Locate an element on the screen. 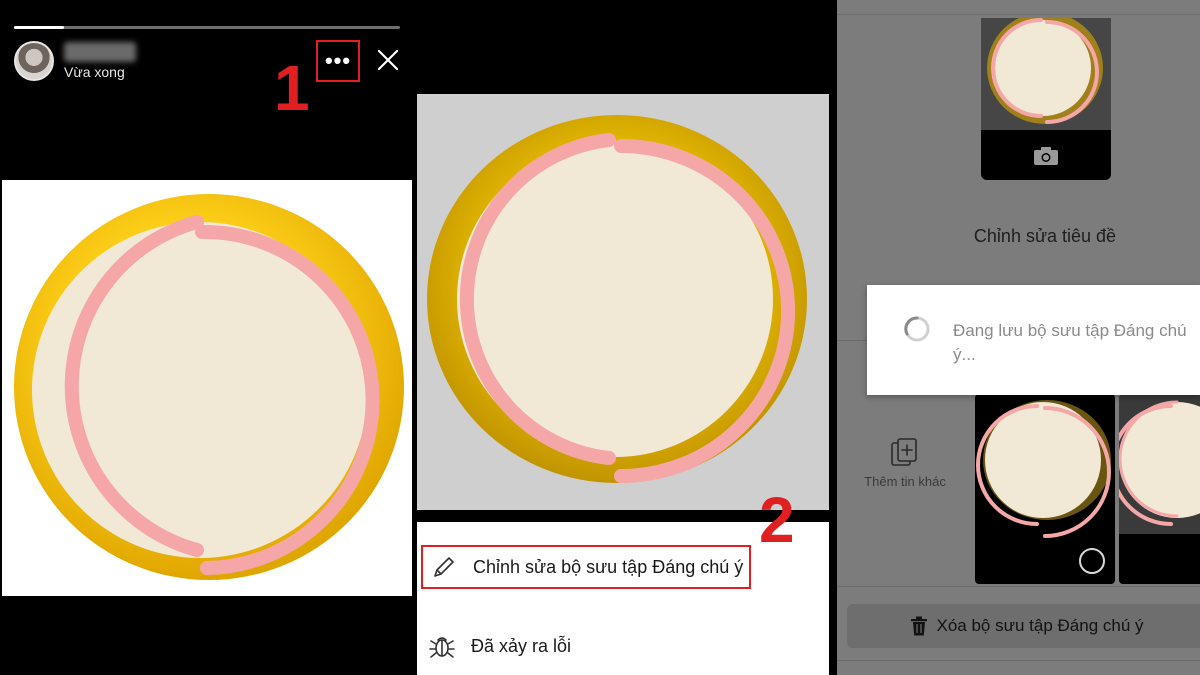 The width and height of the screenshot is (1200, 675). step-number-1: 1 is located at coordinates (292, 88).